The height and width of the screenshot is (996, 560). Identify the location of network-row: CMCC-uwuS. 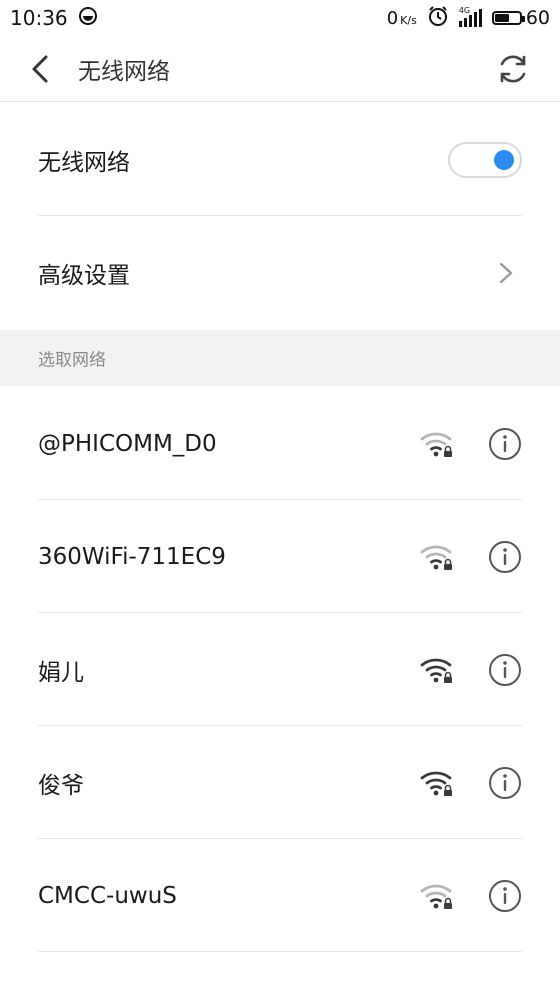
(280, 895).